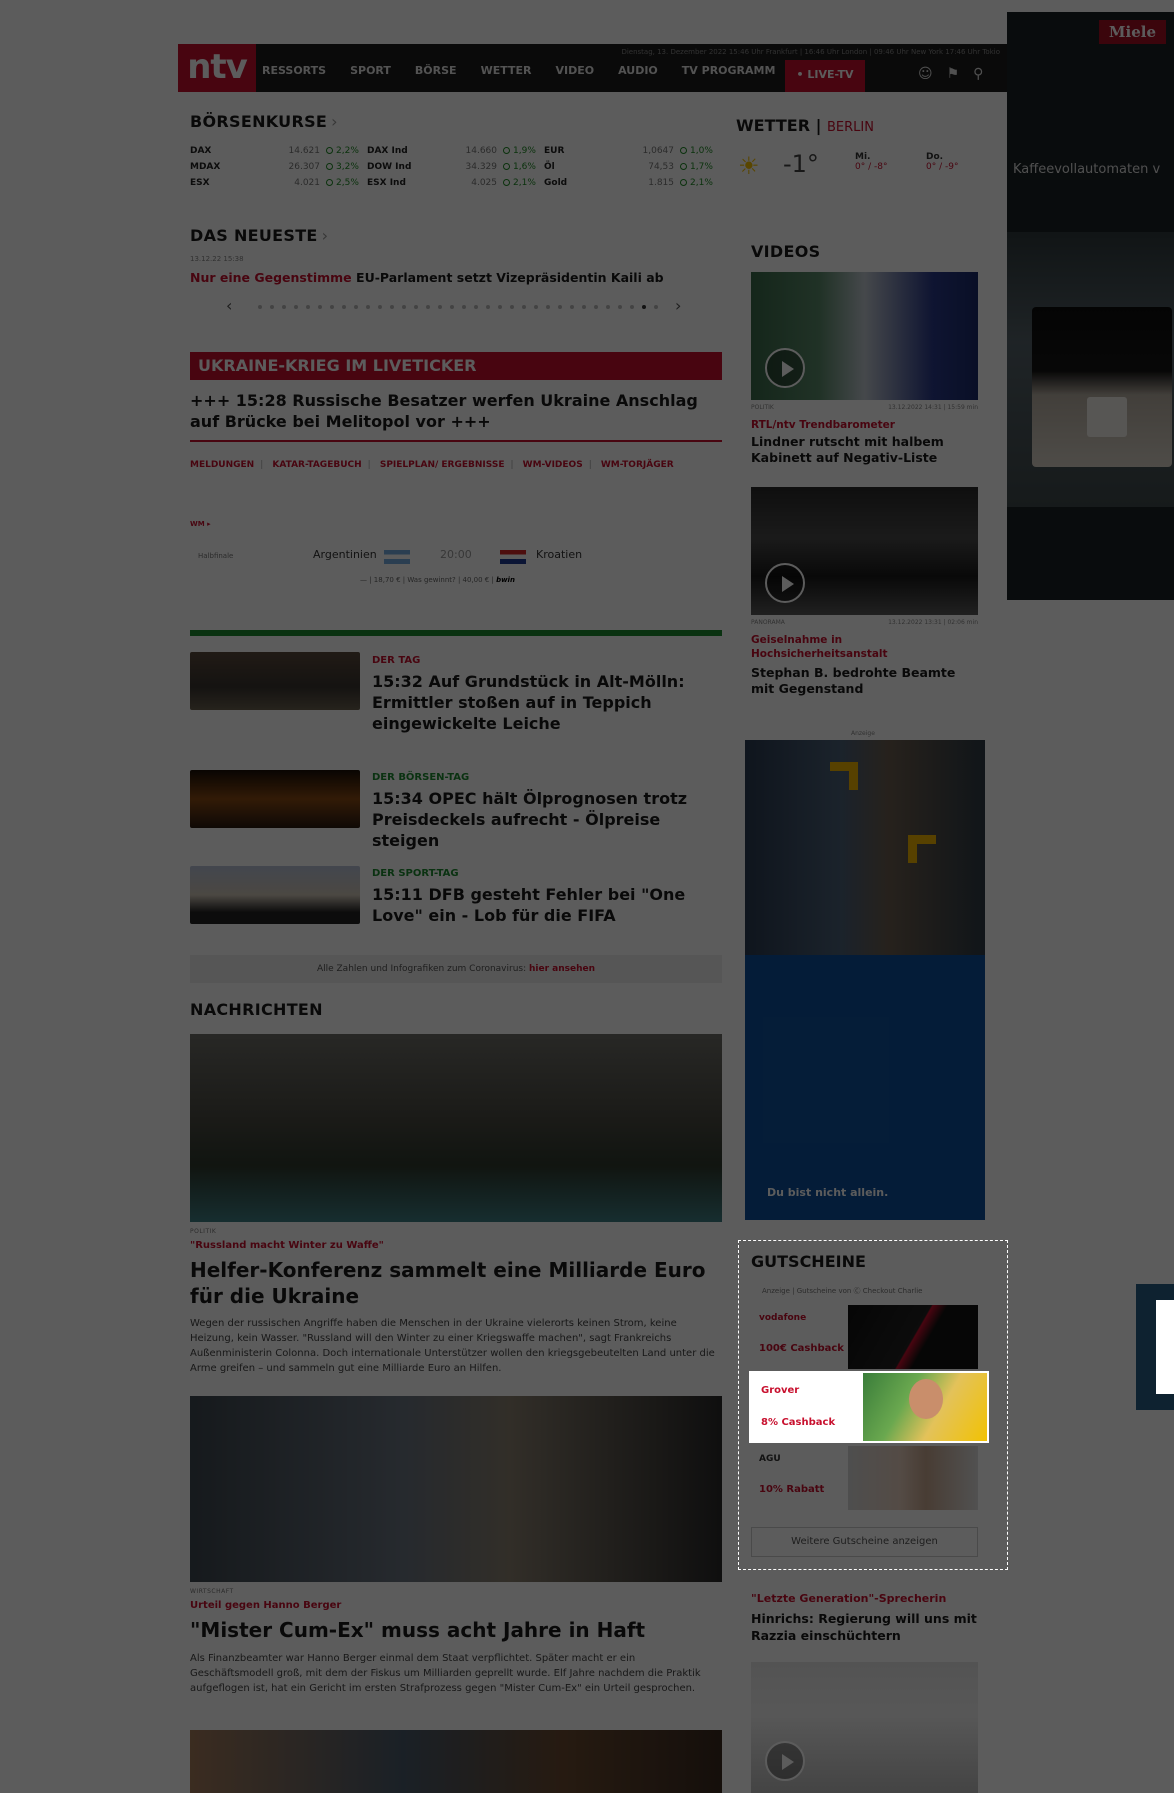  I want to click on neueste-heading: DAS NEUESTE ›, so click(259, 235).